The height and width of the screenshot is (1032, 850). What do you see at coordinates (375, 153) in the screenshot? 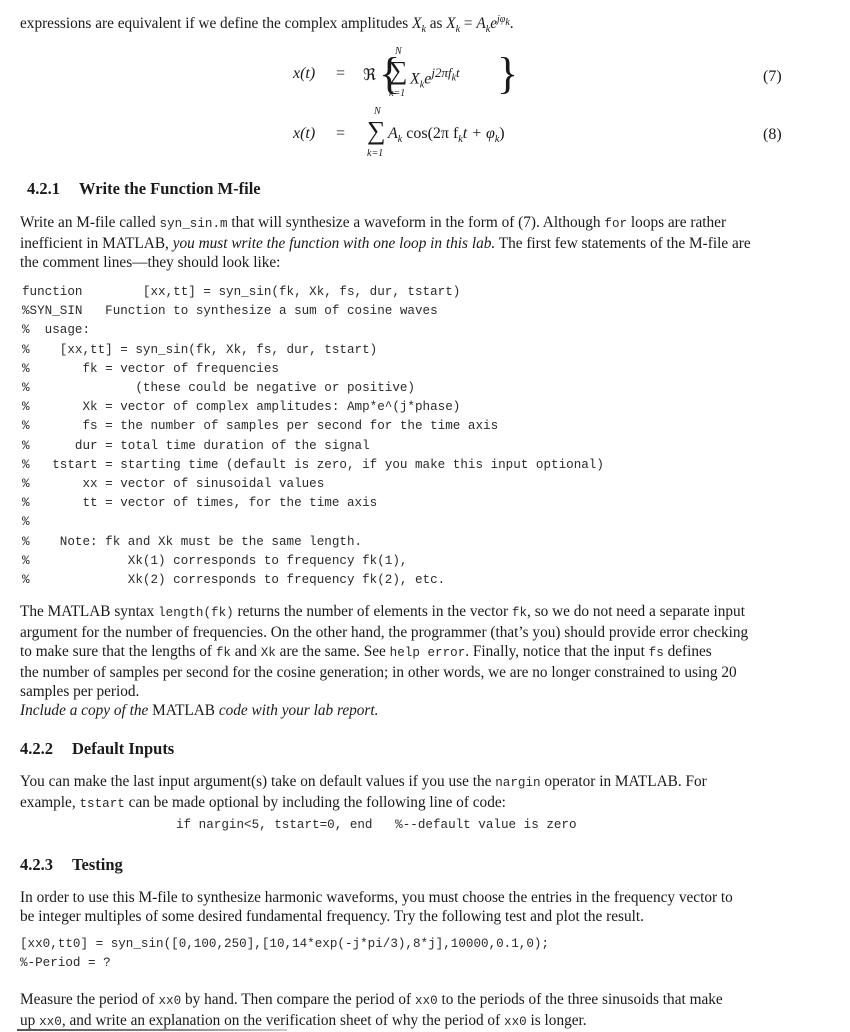
I see `eq8-sum-bottom: k=1` at bounding box center [375, 153].